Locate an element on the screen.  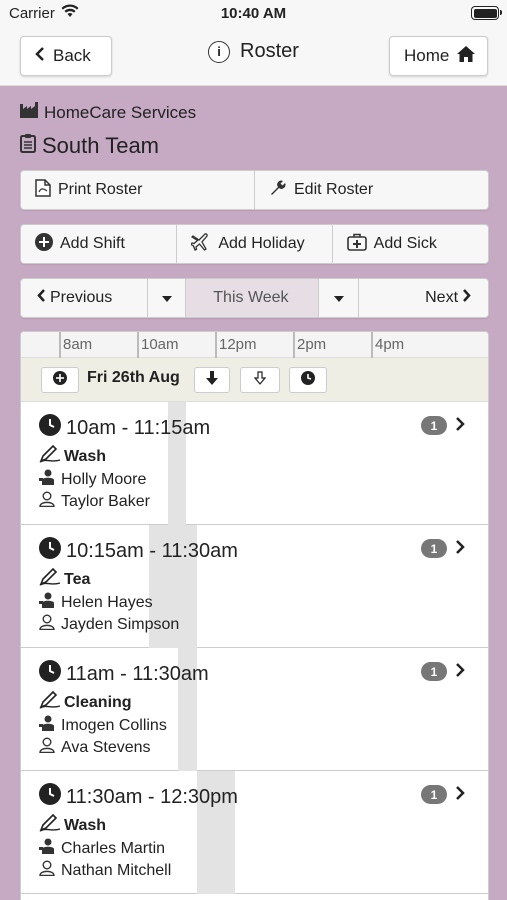
shift-task-text: Tea is located at coordinates (77, 579).